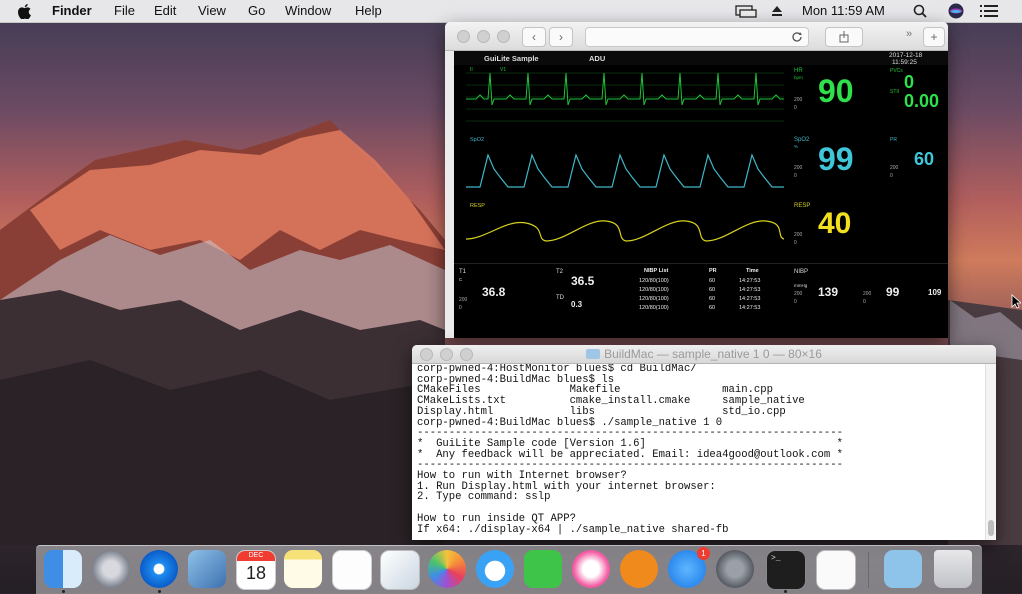 Image resolution: width=1022 pixels, height=594 pixels. What do you see at coordinates (786, 570) in the screenshot?
I see `terminal-icon: >_` at bounding box center [786, 570].